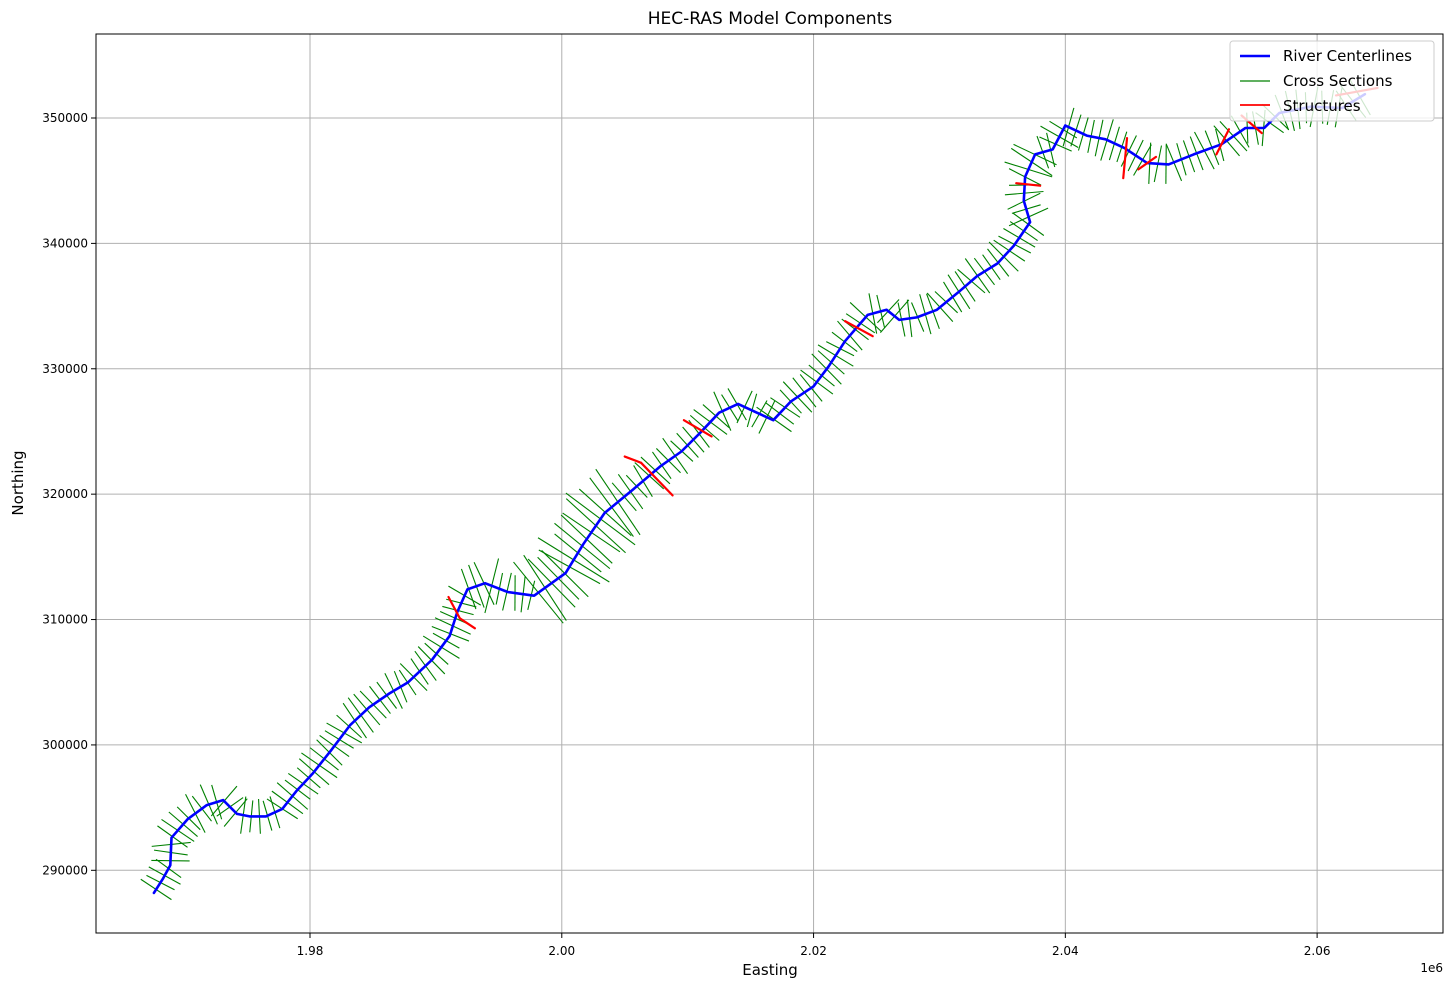  What do you see at coordinates (1317, 951) in the screenshot?
I see `x-tick-label: 2.06` at bounding box center [1317, 951].